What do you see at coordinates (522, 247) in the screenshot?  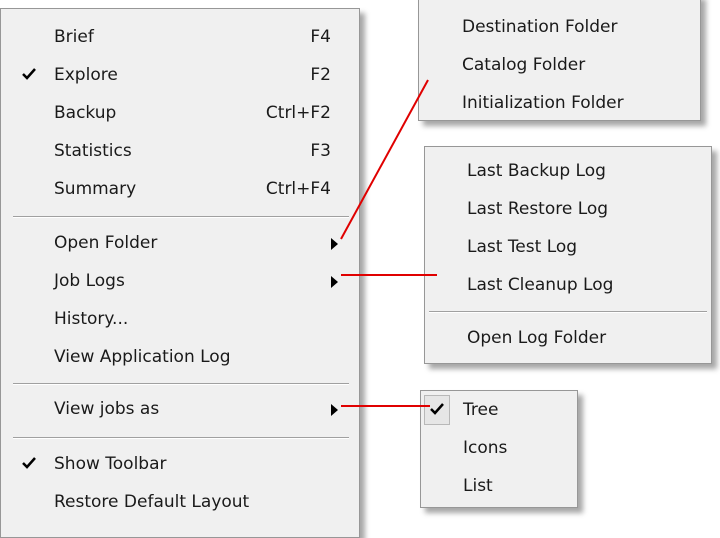 I see `menu-item-label: Last Test Log` at bounding box center [522, 247].